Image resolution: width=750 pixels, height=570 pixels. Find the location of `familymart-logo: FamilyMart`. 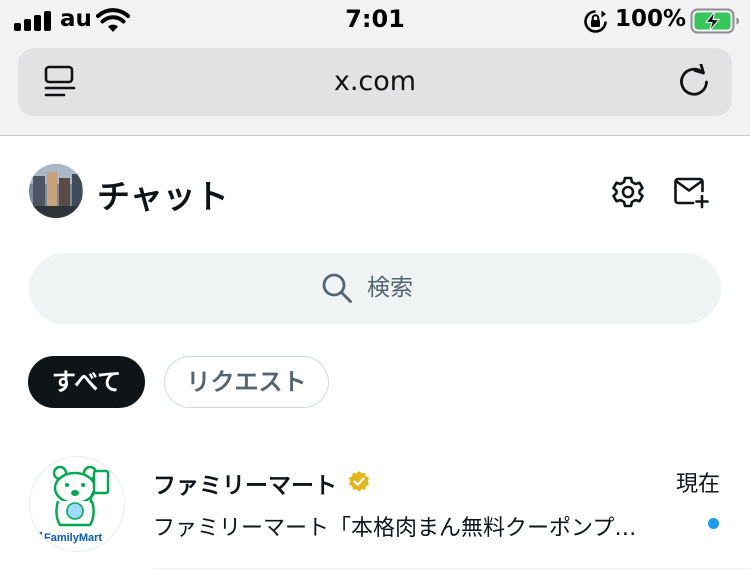

familymart-logo: FamilyMart is located at coordinates (77, 504).